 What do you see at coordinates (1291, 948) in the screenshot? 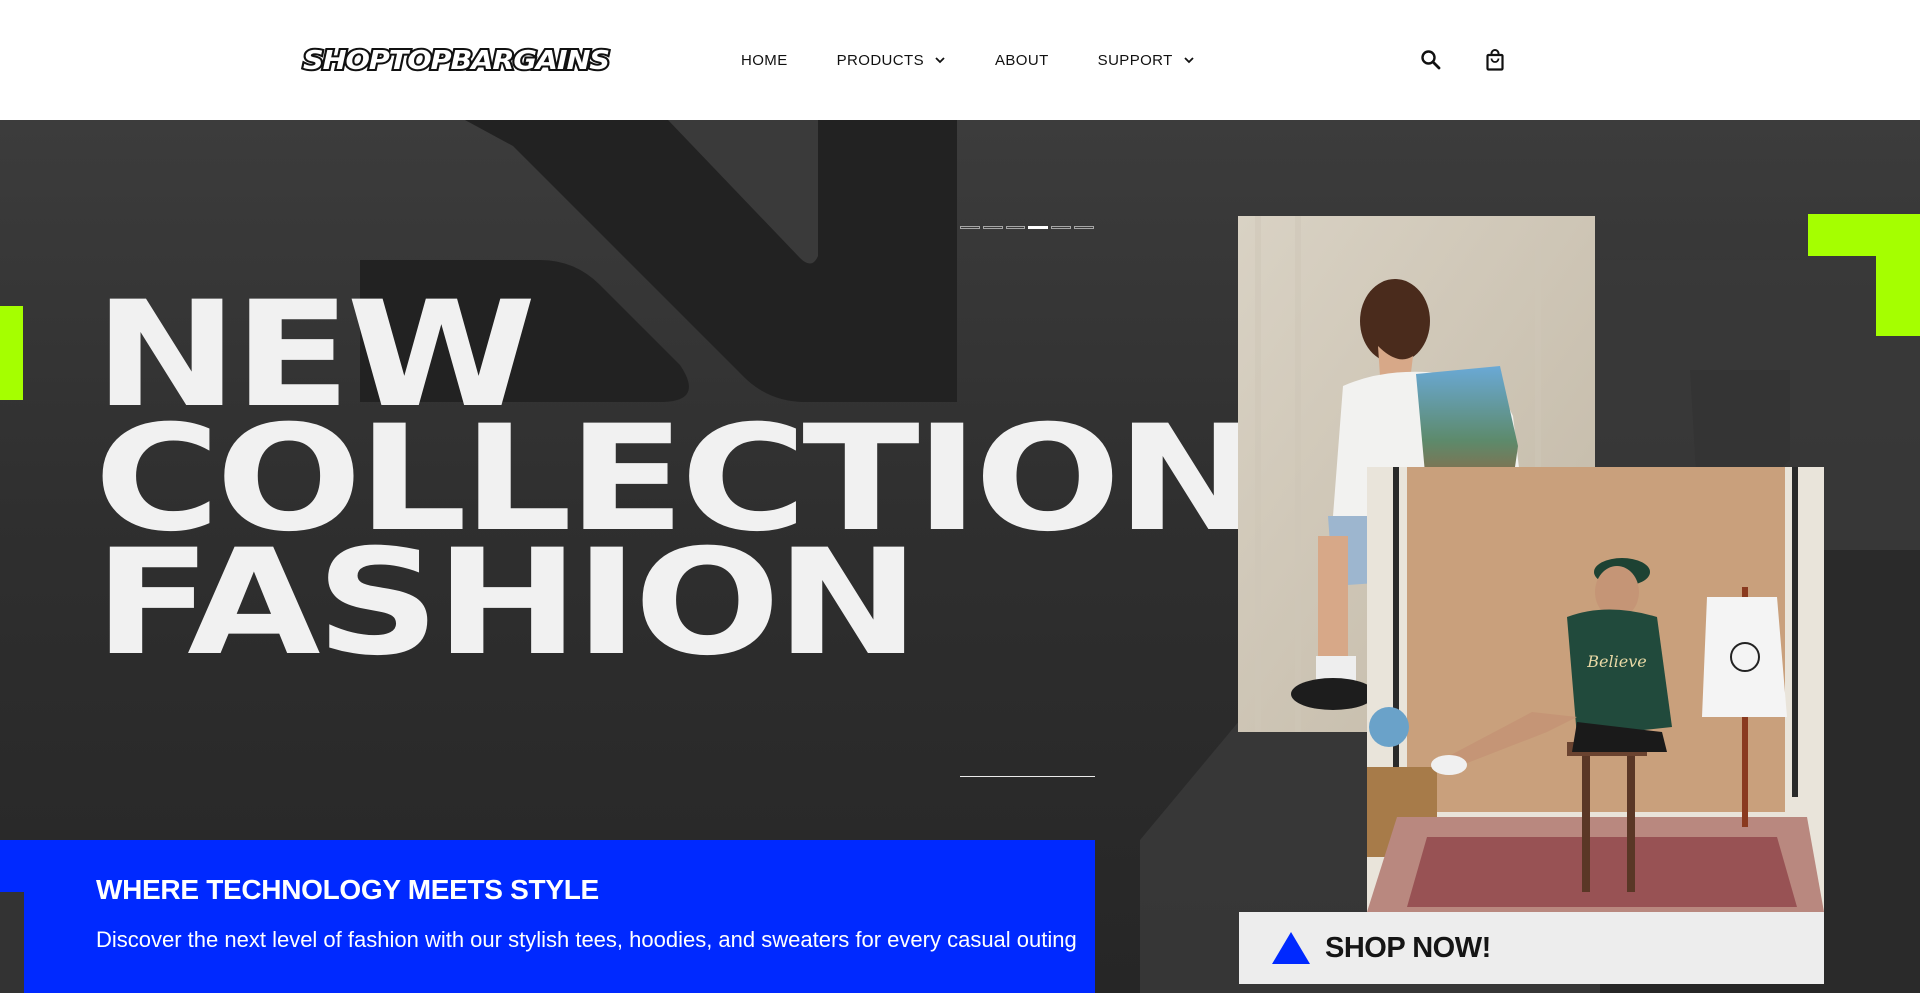
I see `triangle-icon` at bounding box center [1291, 948].